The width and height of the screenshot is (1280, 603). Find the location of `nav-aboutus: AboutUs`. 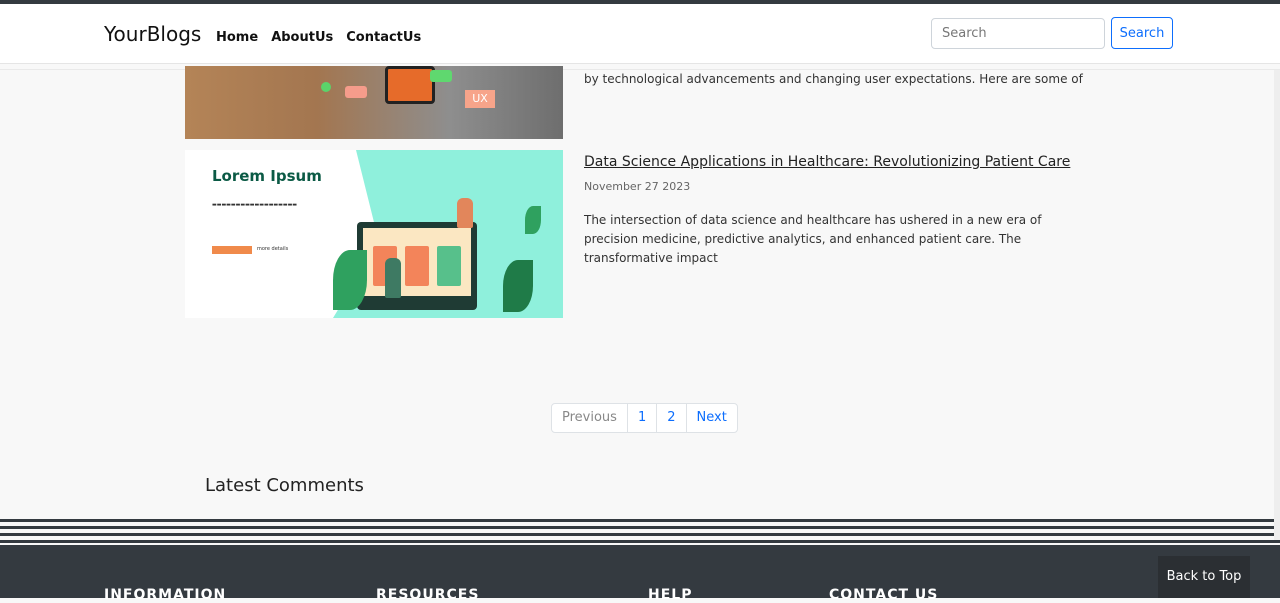

nav-aboutus: AboutUs is located at coordinates (302, 37).